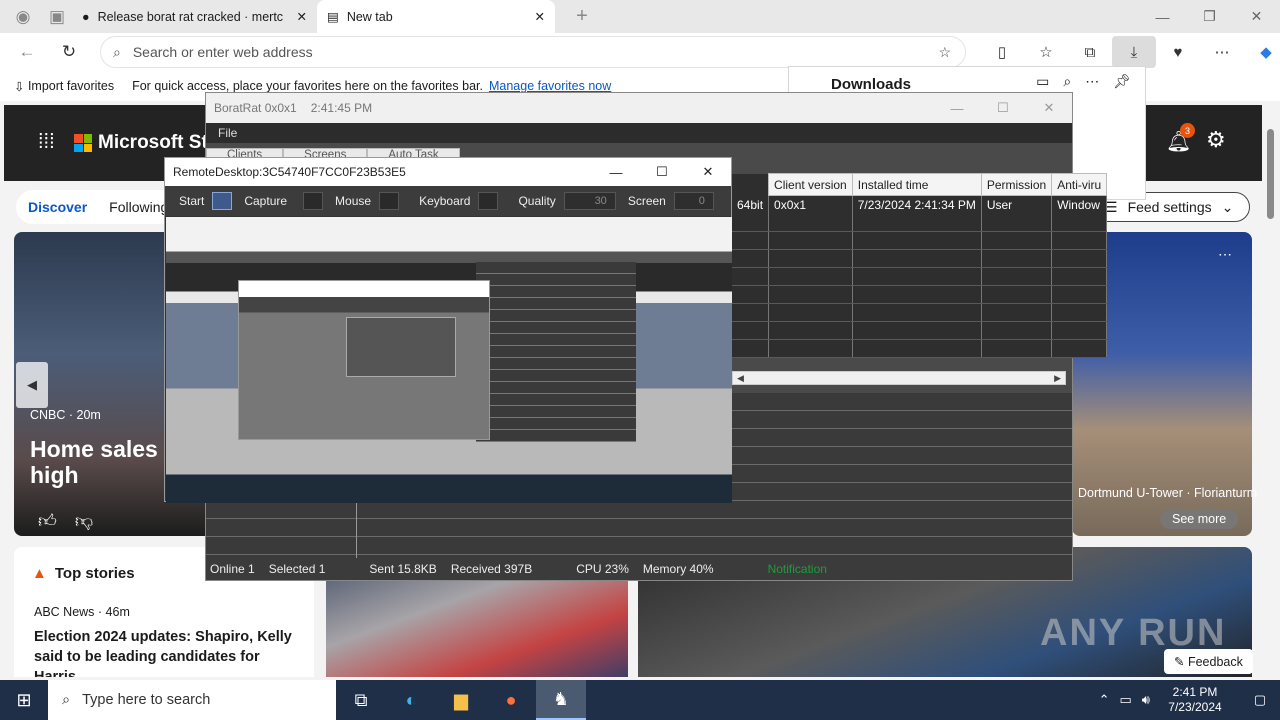 Image resolution: width=1280 pixels, height=720 pixels. What do you see at coordinates (1090, 52) in the screenshot?
I see `collections-icon: ⧉` at bounding box center [1090, 52].